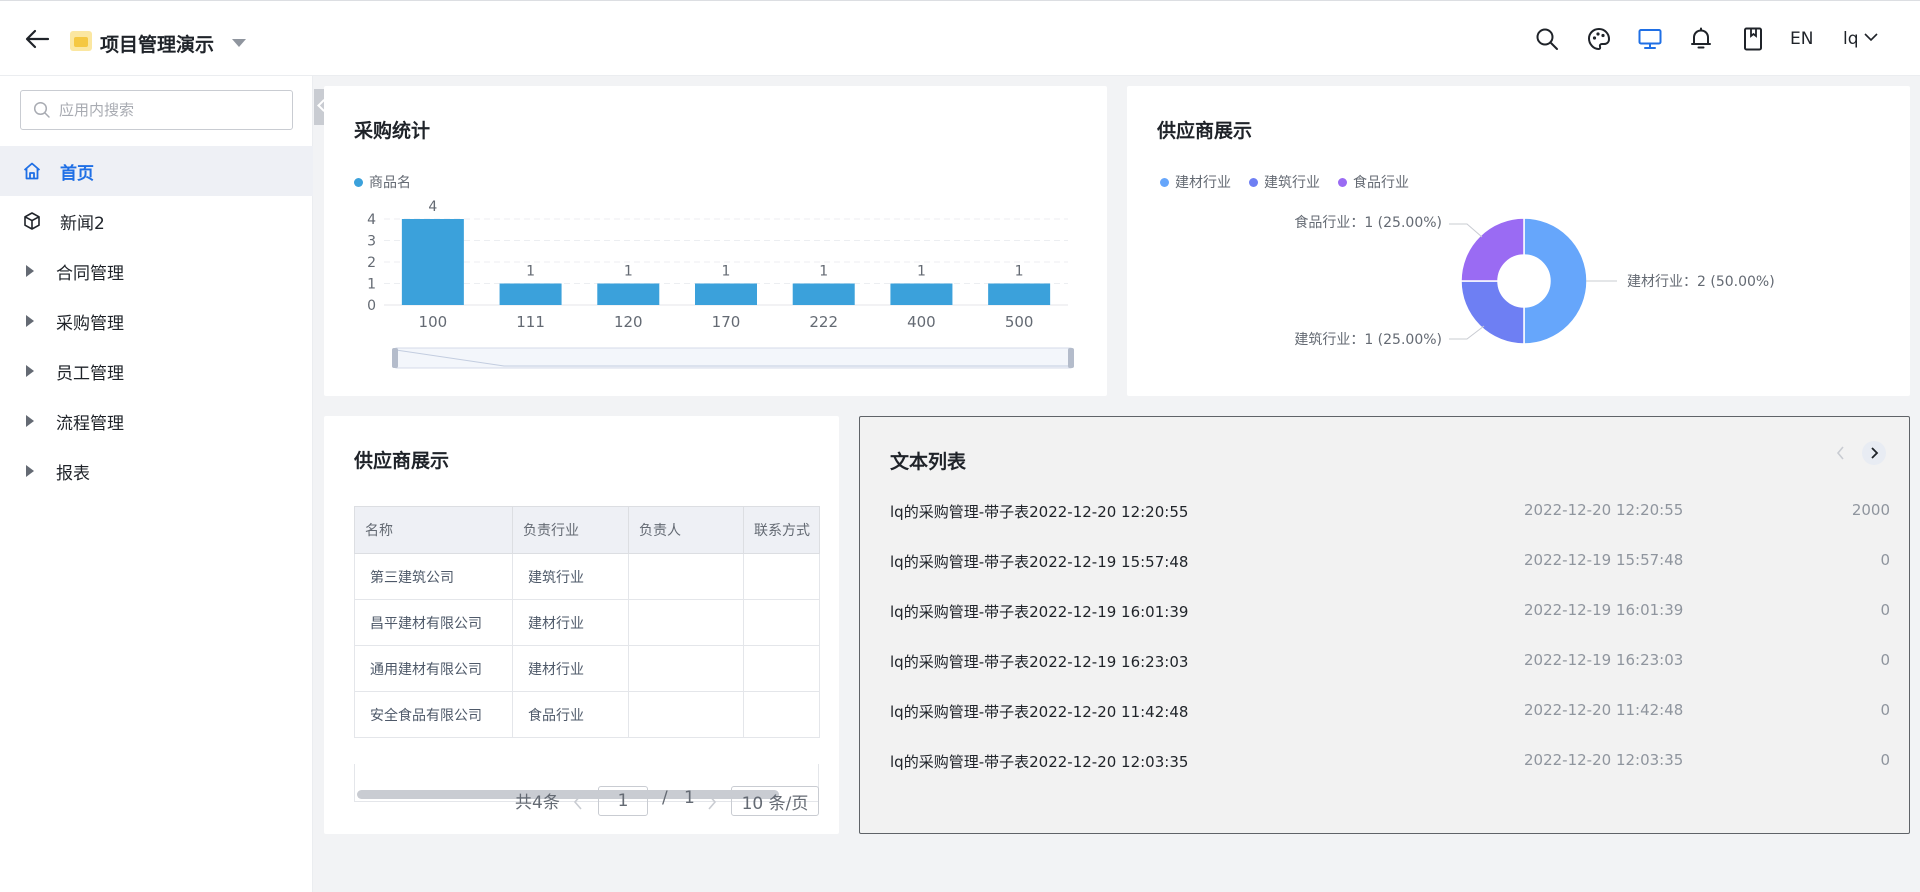  I want to click on sidebar-item-label: 新闻2, so click(82, 223).